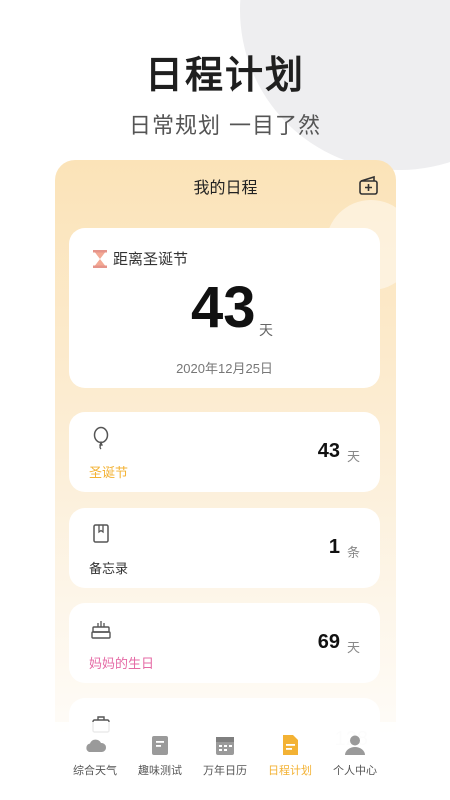 This screenshot has height=800, width=450. I want to click on balloon-icon, so click(101, 438).